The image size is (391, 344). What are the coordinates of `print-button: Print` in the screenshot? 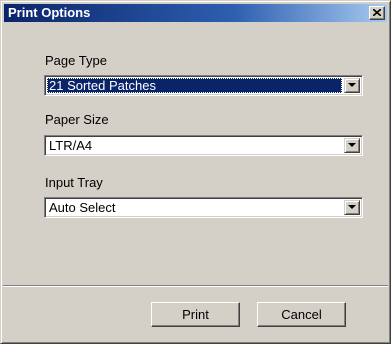 It's located at (195, 314).